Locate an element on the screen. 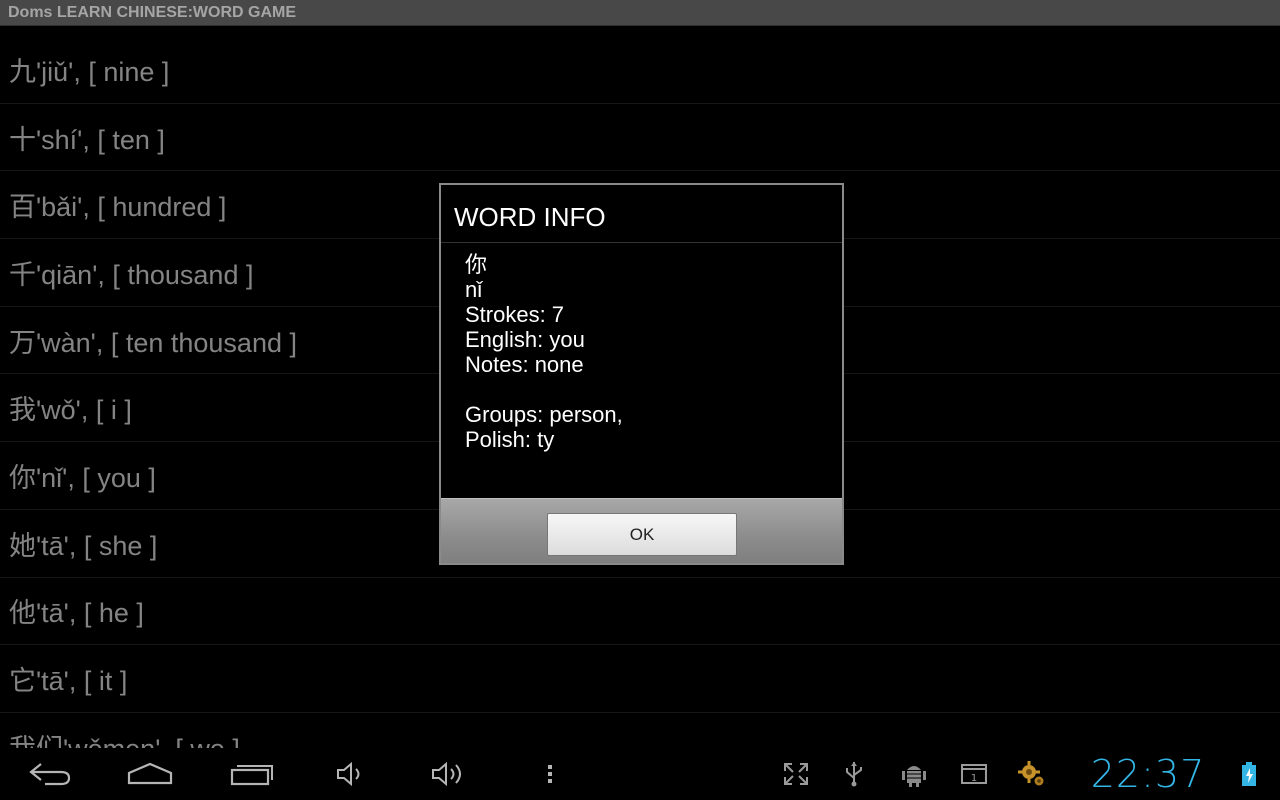  volume-up-icon is located at coordinates (449, 774).